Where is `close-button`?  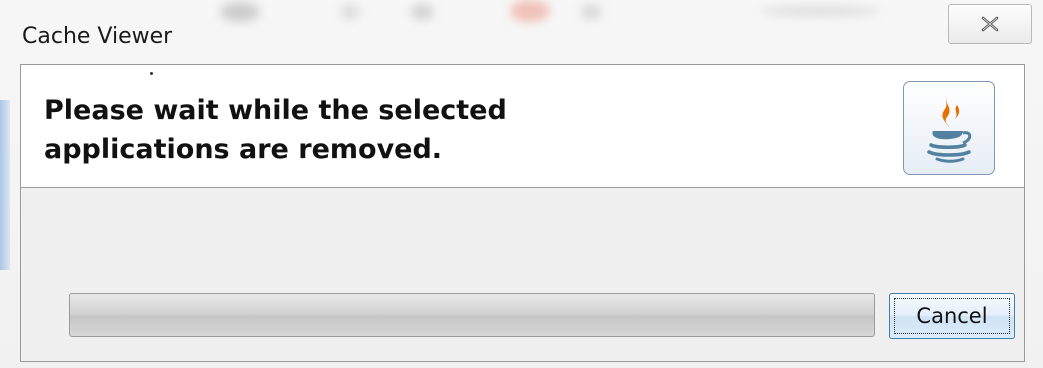 close-button is located at coordinates (990, 24).